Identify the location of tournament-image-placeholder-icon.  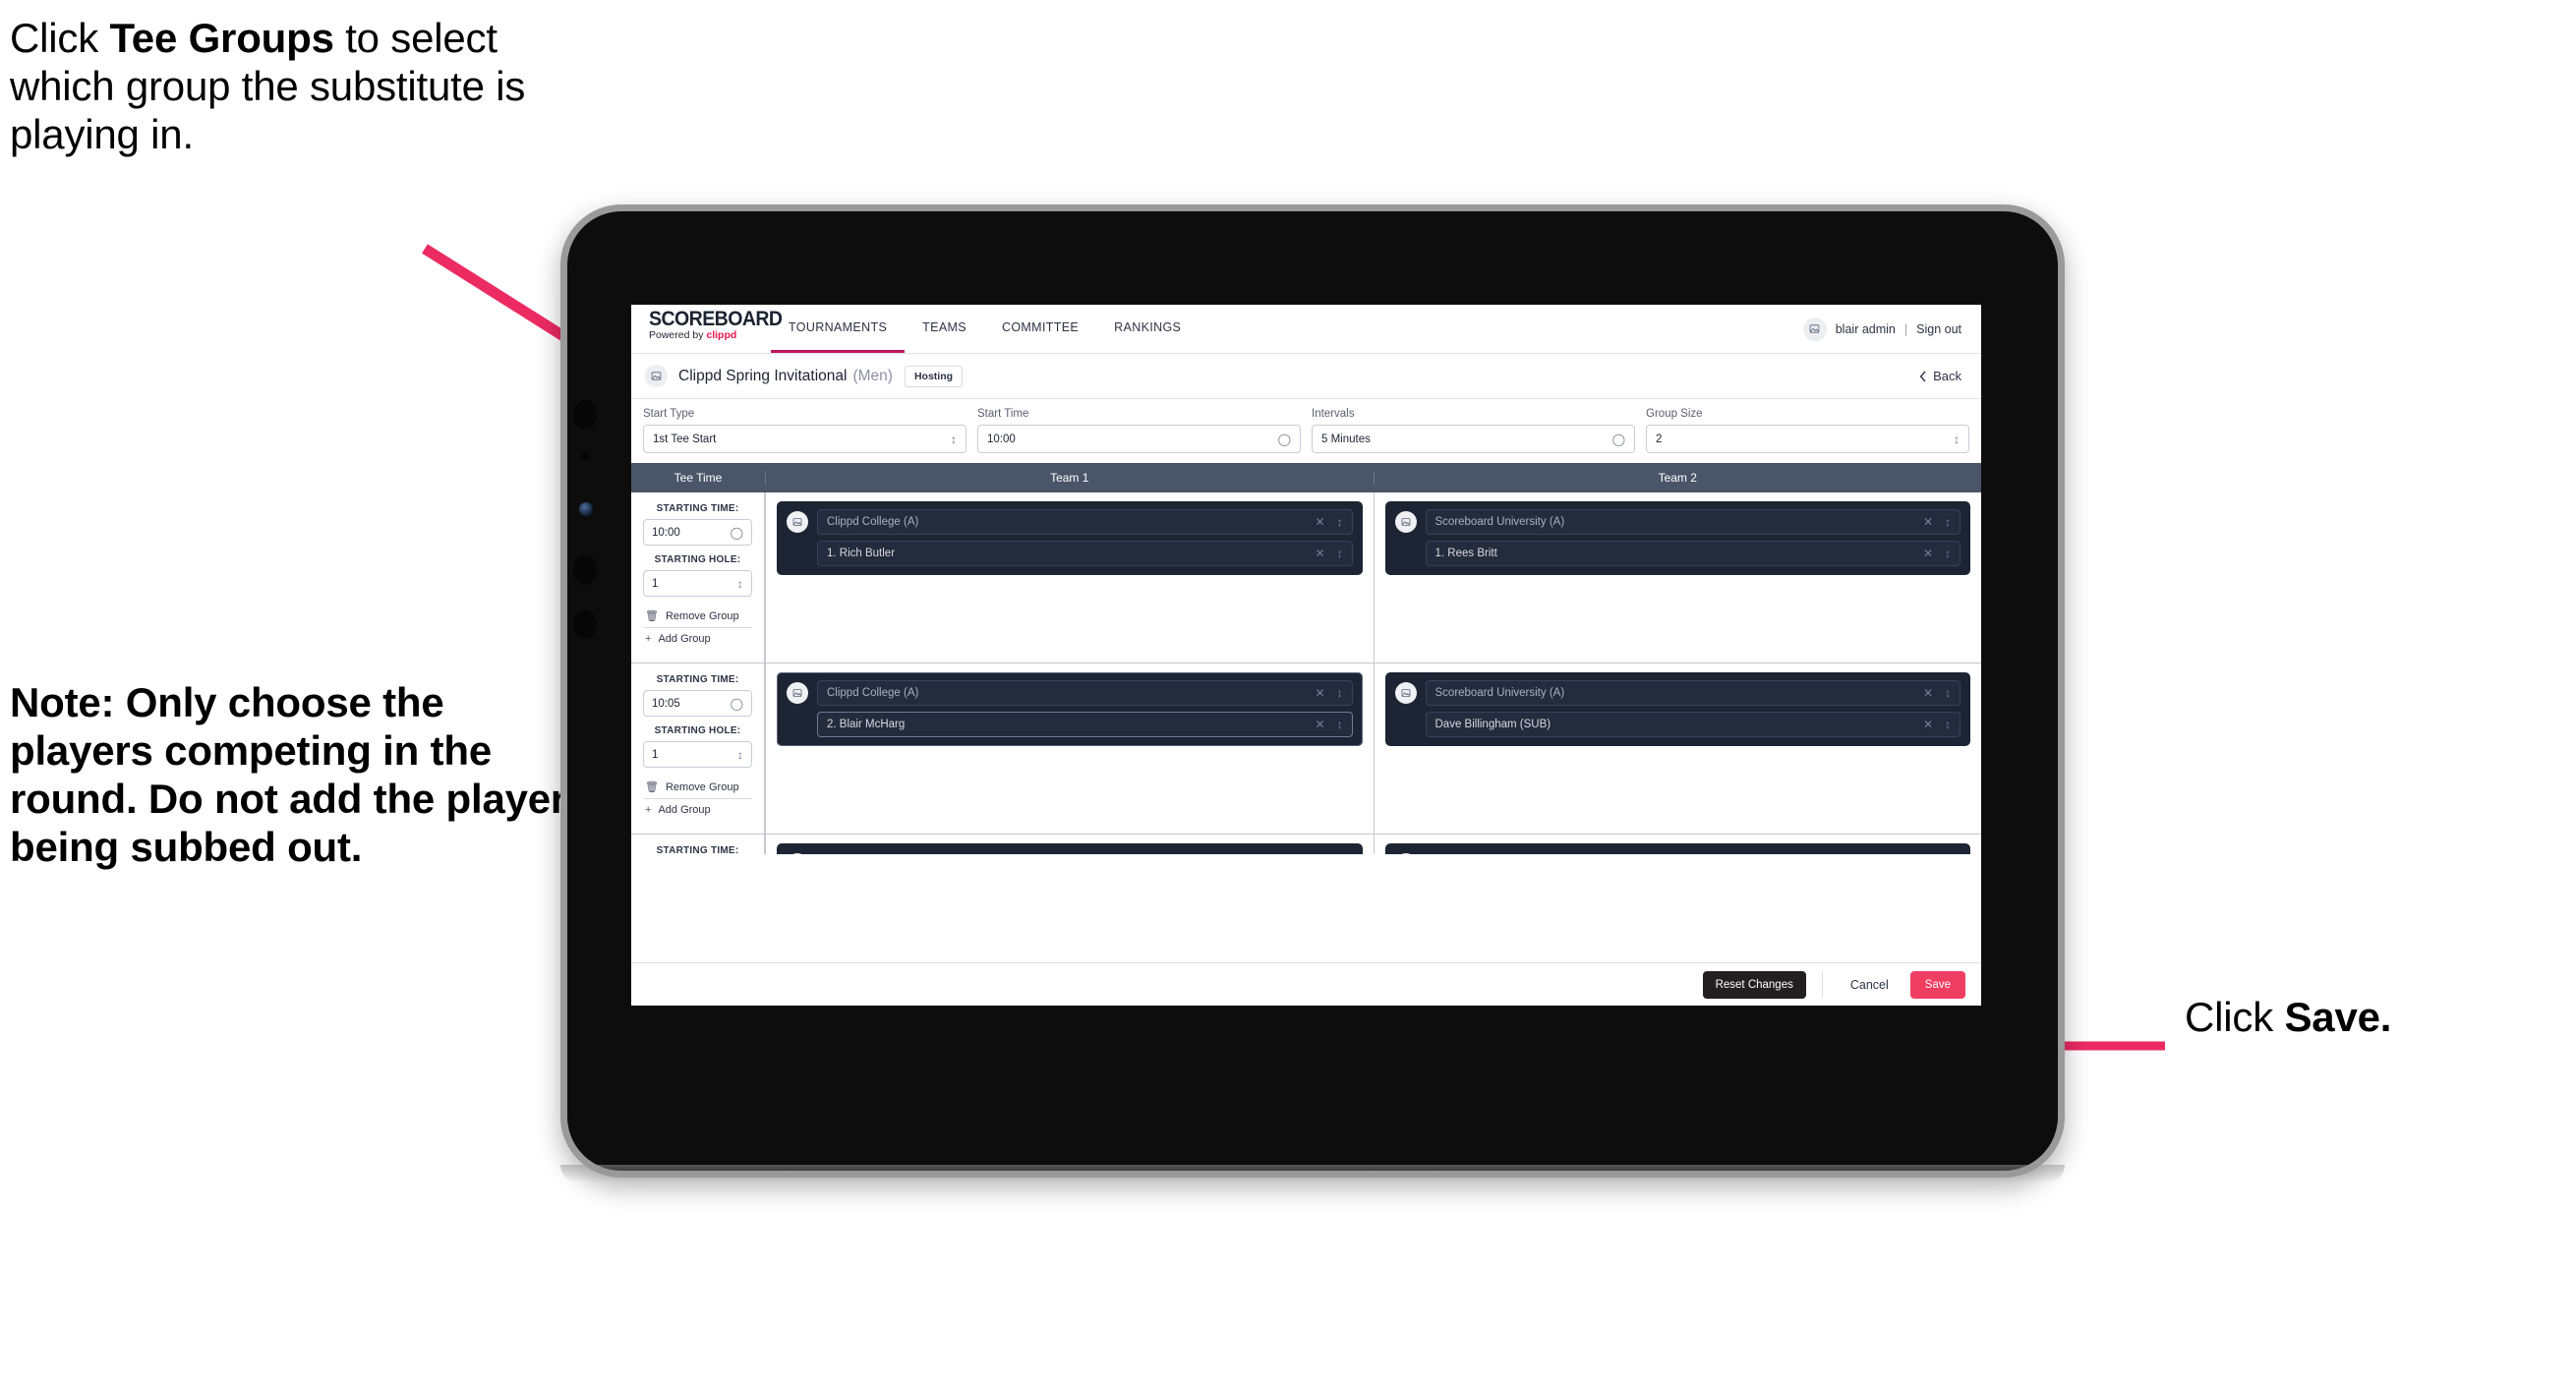
(656, 376).